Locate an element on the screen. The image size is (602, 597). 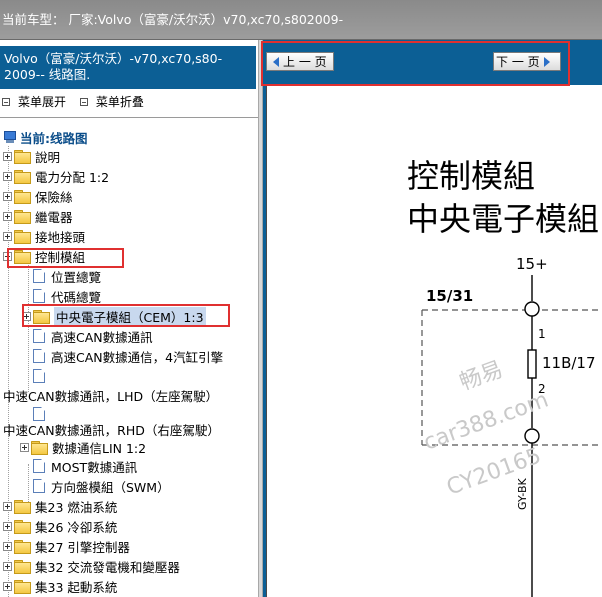
fuse-label: 11B/17 is located at coordinates (569, 363).